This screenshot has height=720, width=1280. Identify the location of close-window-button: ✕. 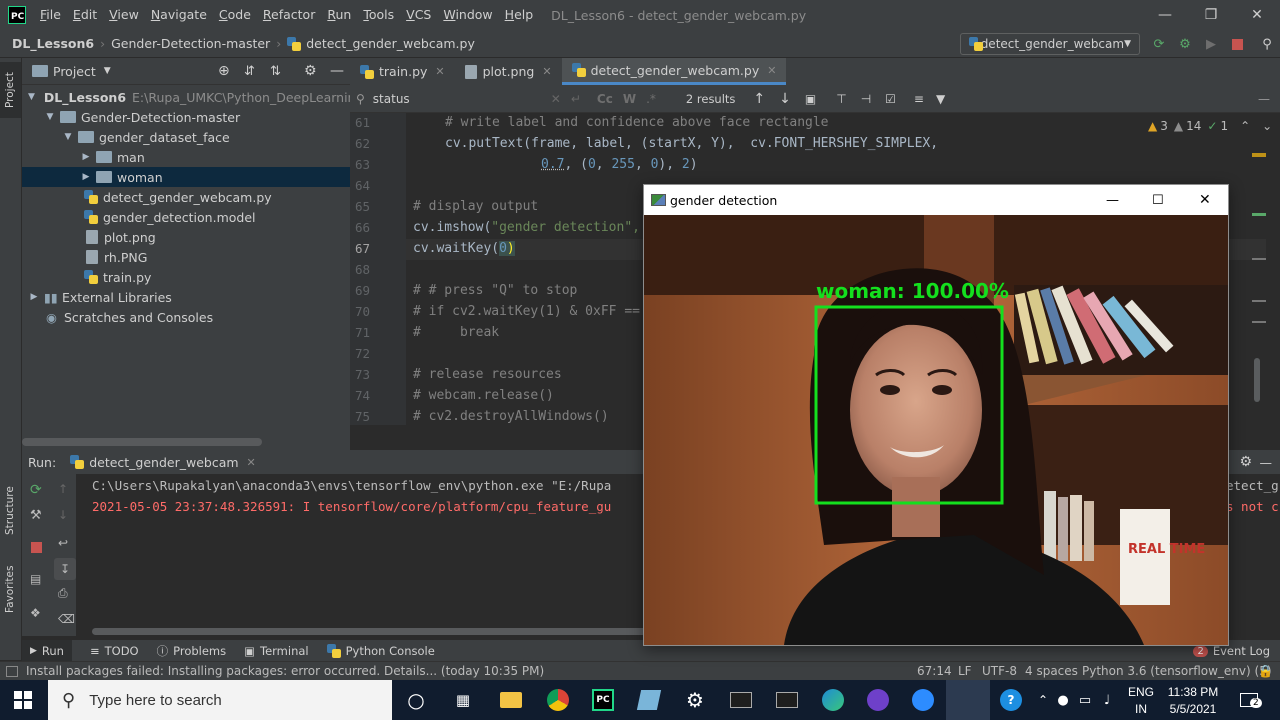
(1257, 15).